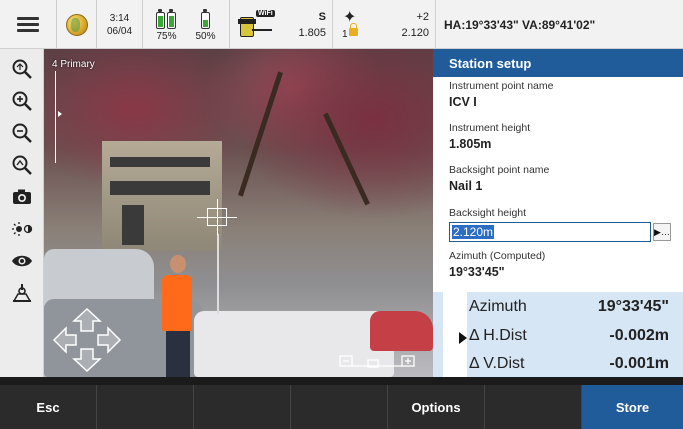 The height and width of the screenshot is (429, 683). Describe the element at coordinates (48, 407) in the screenshot. I see `esc-button: Esc` at that location.